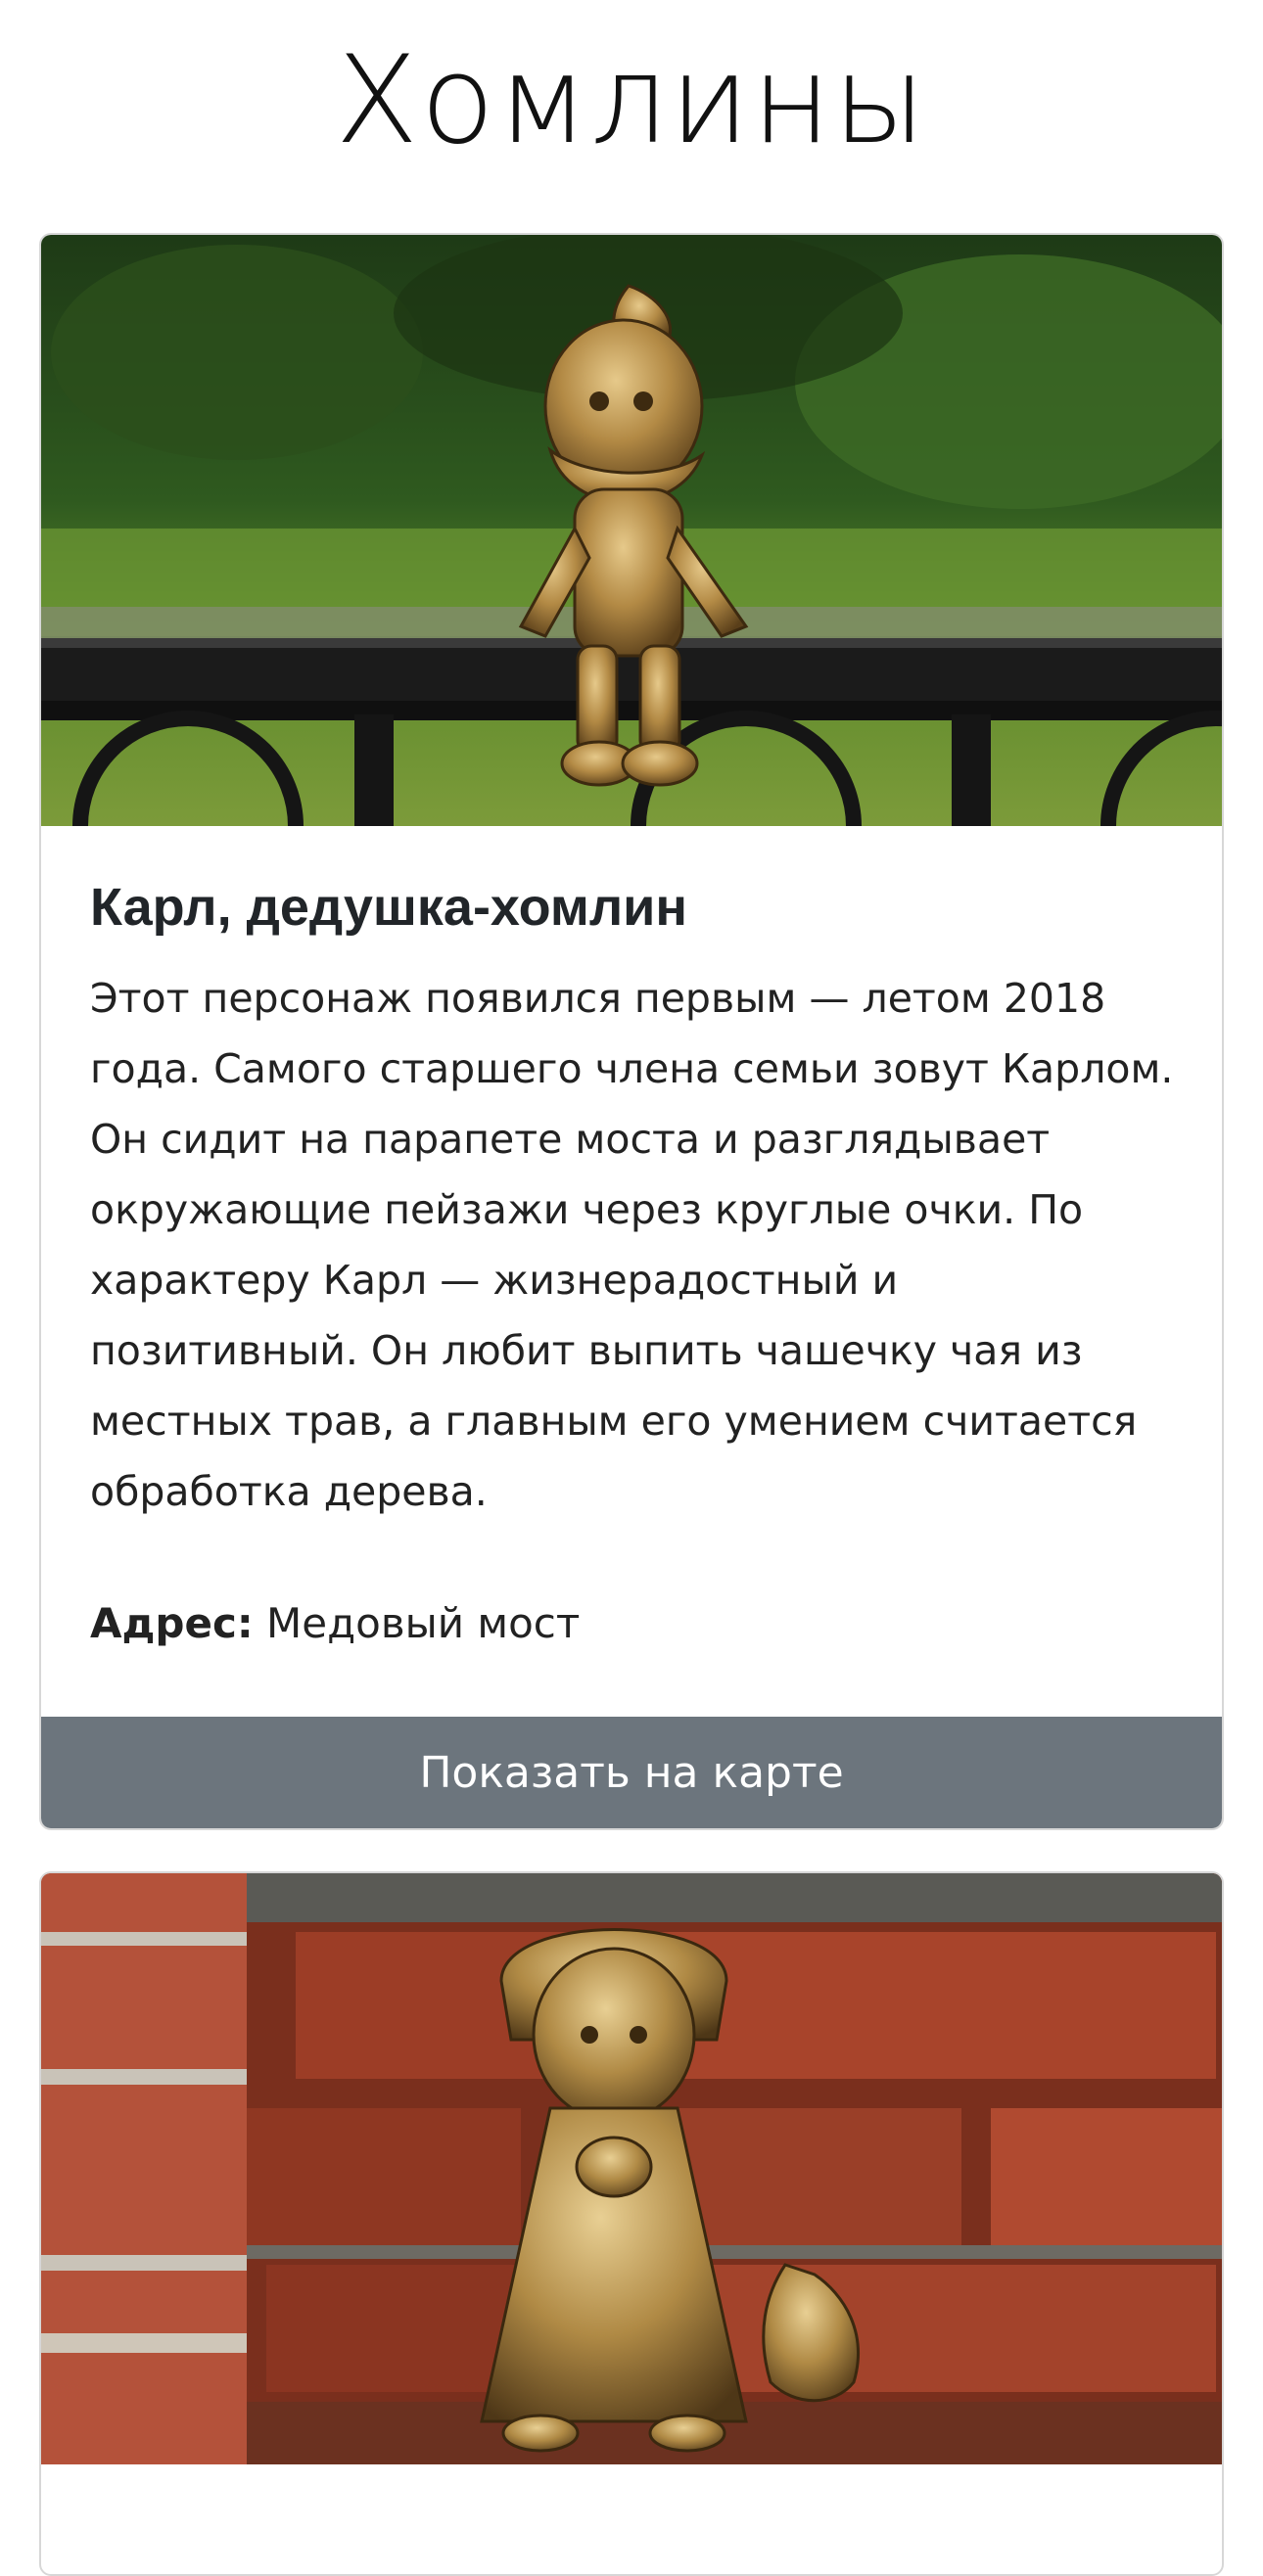  What do you see at coordinates (631, 1623) in the screenshot?
I see `address-row: Адрес: Медовый мост` at bounding box center [631, 1623].